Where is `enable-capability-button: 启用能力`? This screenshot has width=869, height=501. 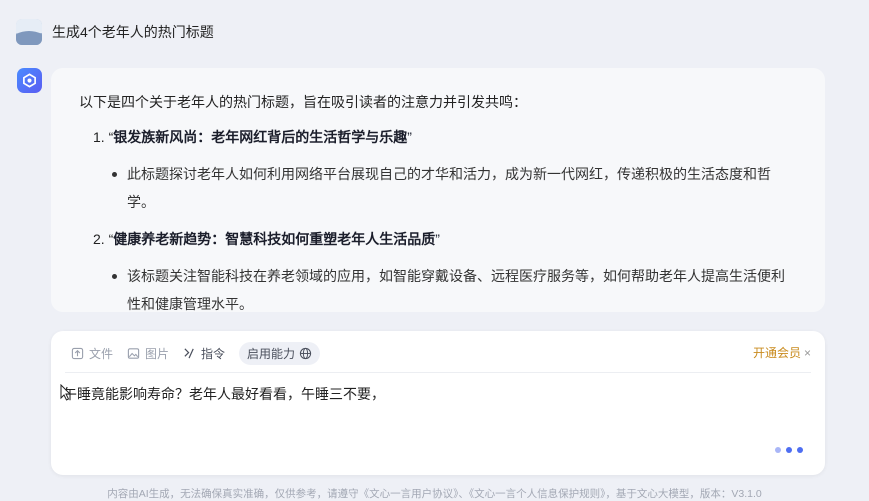
enable-capability-button: 启用能力 is located at coordinates (280, 353).